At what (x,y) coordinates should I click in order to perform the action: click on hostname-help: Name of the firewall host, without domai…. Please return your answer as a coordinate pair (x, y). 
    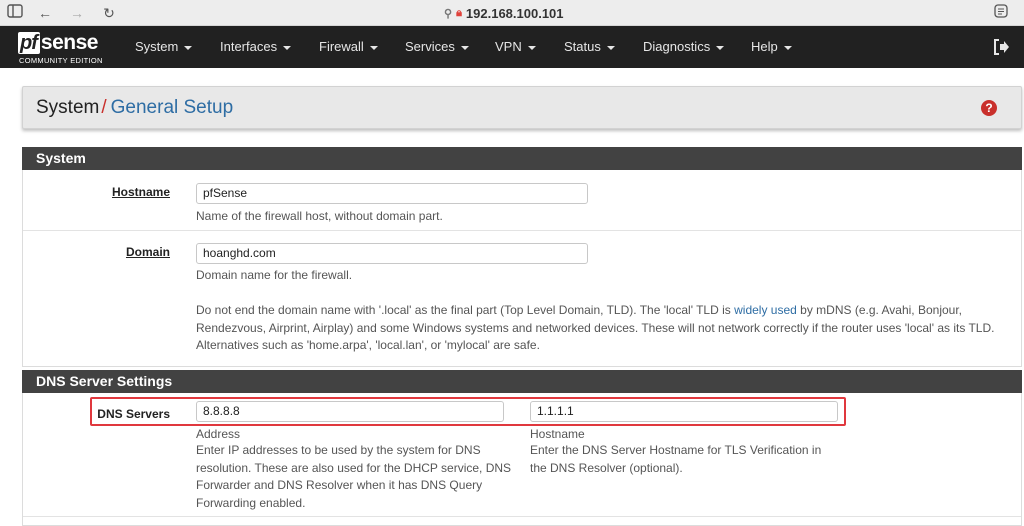
    Looking at the image, I should click on (319, 216).